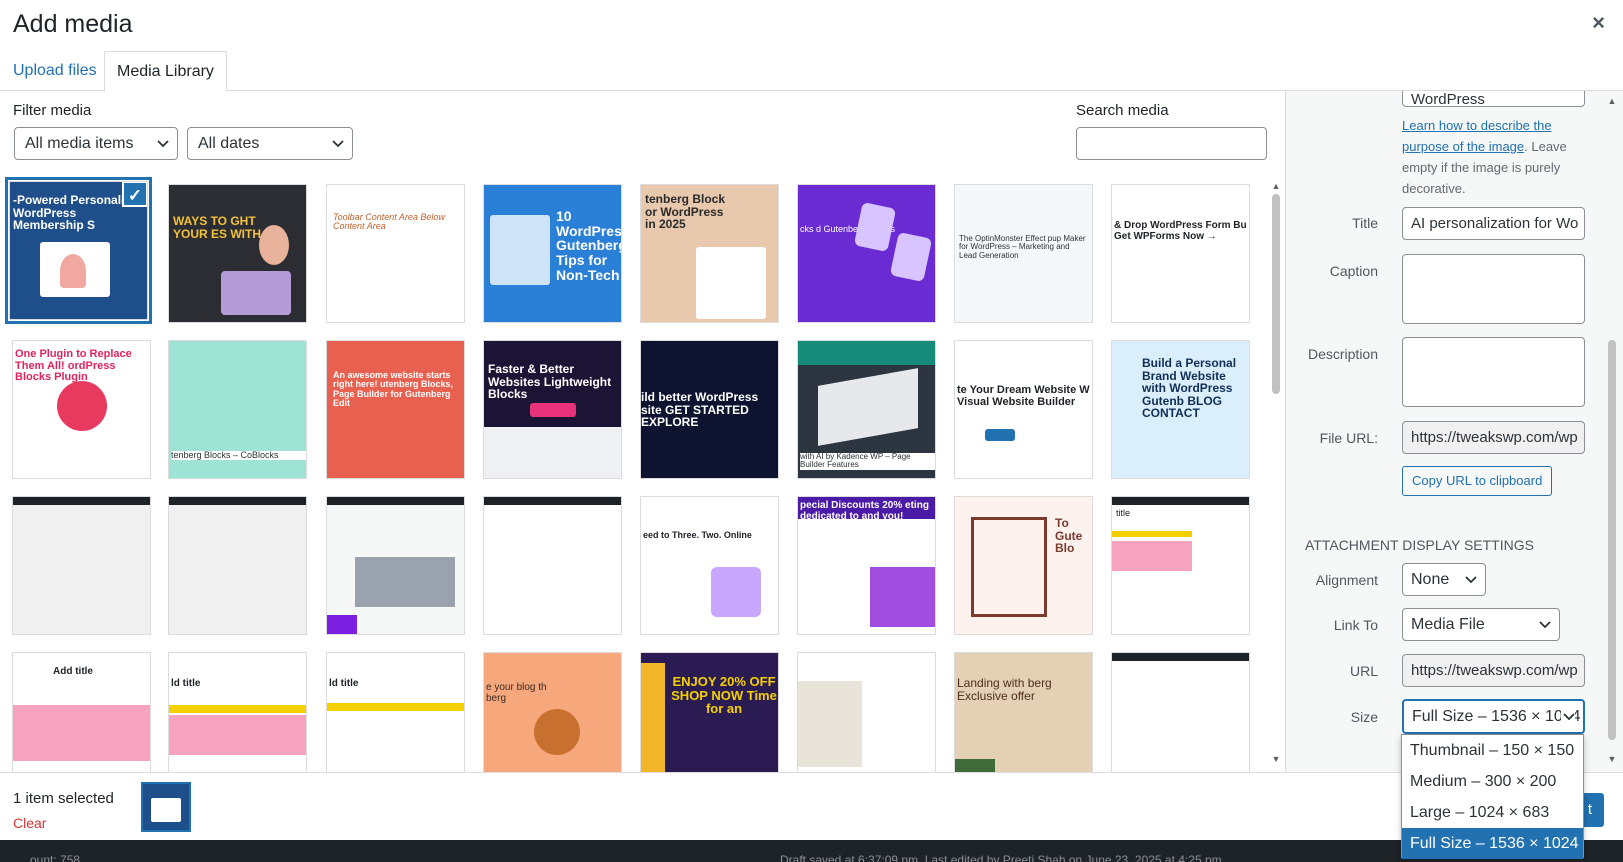 The image size is (1623, 862). I want to click on media-type-value: All media items, so click(79, 143).